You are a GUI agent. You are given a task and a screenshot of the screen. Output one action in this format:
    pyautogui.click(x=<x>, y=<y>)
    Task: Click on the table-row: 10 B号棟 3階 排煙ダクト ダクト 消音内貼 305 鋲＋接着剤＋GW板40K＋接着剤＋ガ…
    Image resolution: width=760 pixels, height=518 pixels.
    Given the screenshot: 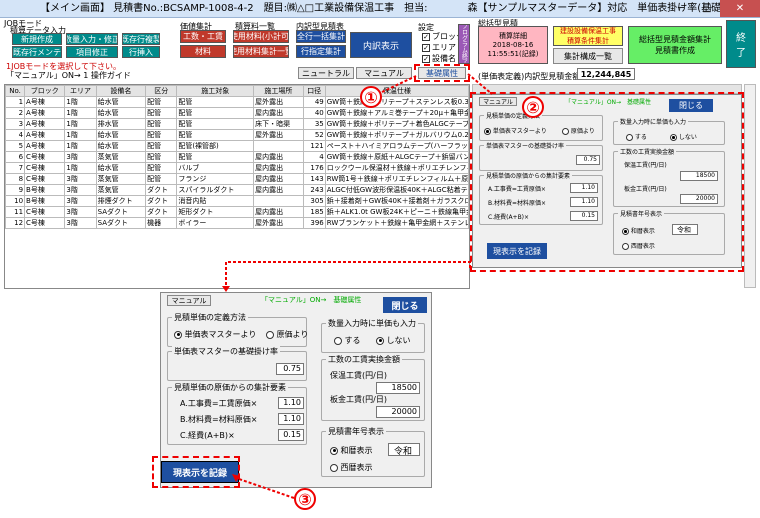 What is the action you would take?
    pyautogui.click(x=237, y=201)
    